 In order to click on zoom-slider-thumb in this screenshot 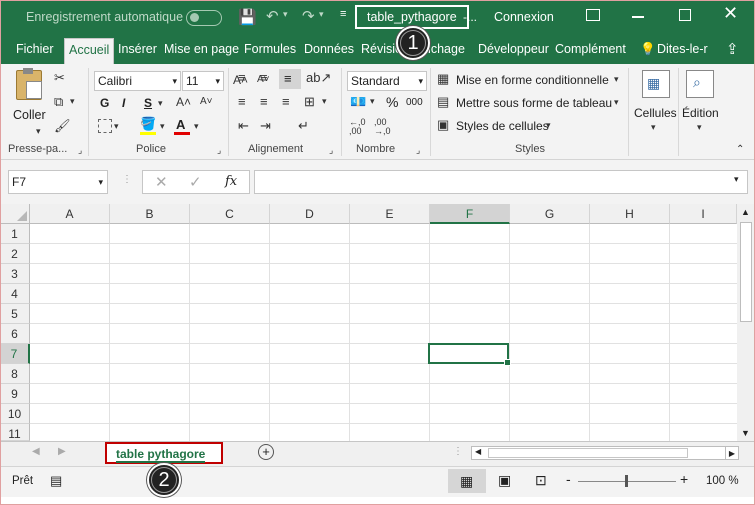, I will do `click(626, 481)`.